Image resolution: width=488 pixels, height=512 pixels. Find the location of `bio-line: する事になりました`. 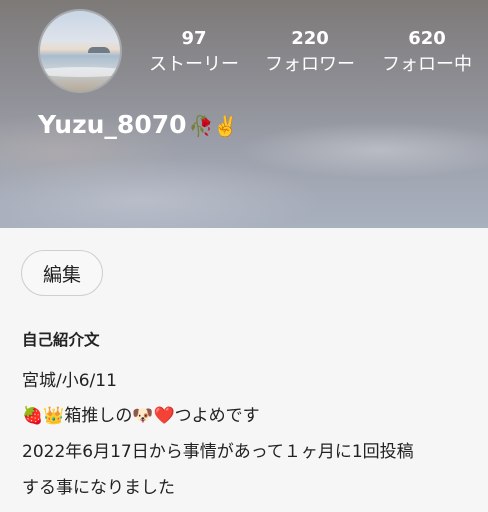

bio-line: する事になりました is located at coordinates (98, 488).